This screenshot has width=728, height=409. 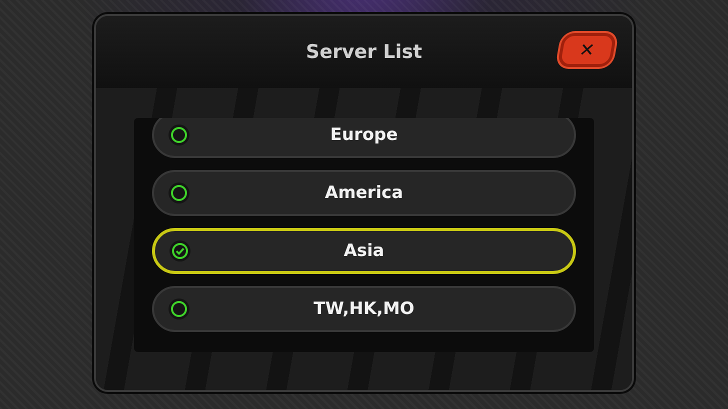 What do you see at coordinates (364, 251) in the screenshot?
I see `server-option: Asia` at bounding box center [364, 251].